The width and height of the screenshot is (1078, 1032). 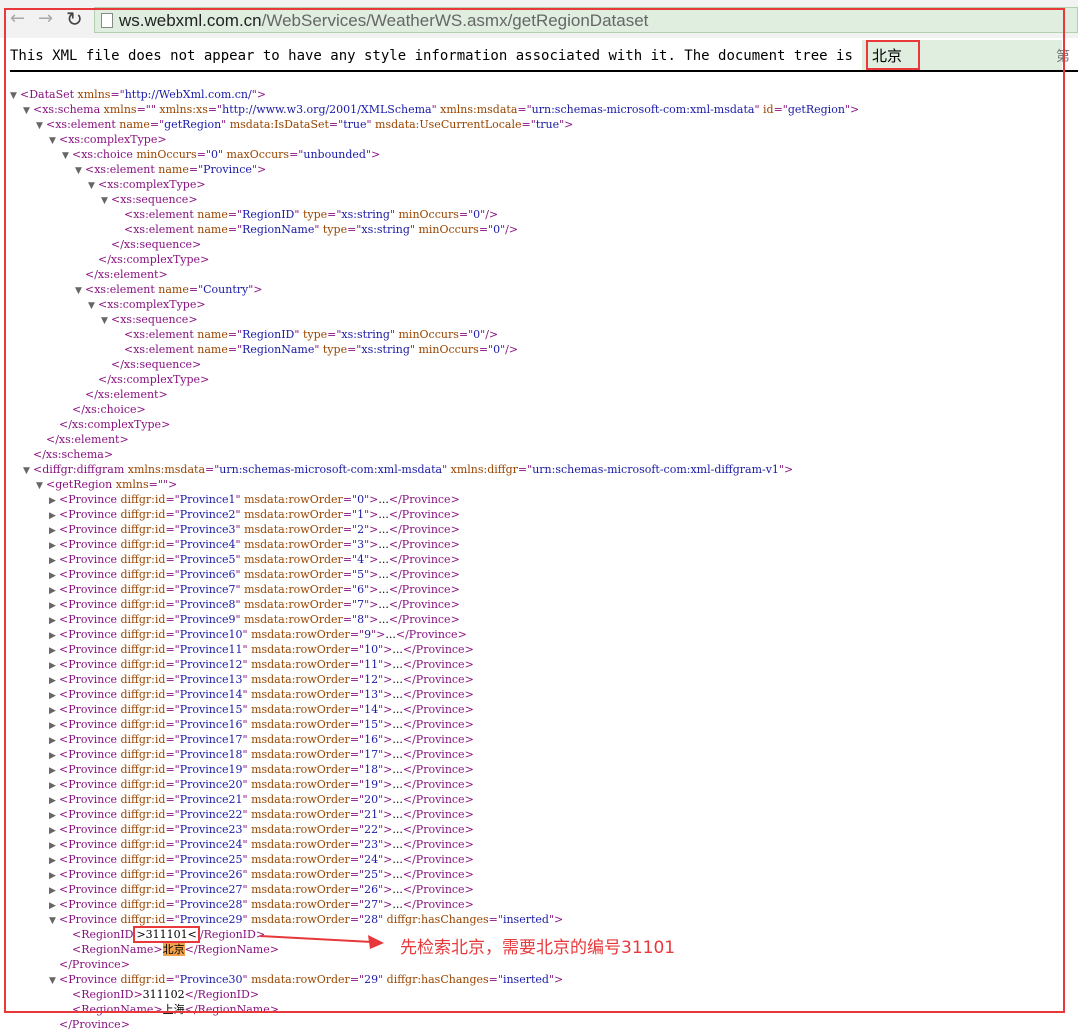 What do you see at coordinates (547, 124) in the screenshot?
I see `xml-attr-value: true` at bounding box center [547, 124].